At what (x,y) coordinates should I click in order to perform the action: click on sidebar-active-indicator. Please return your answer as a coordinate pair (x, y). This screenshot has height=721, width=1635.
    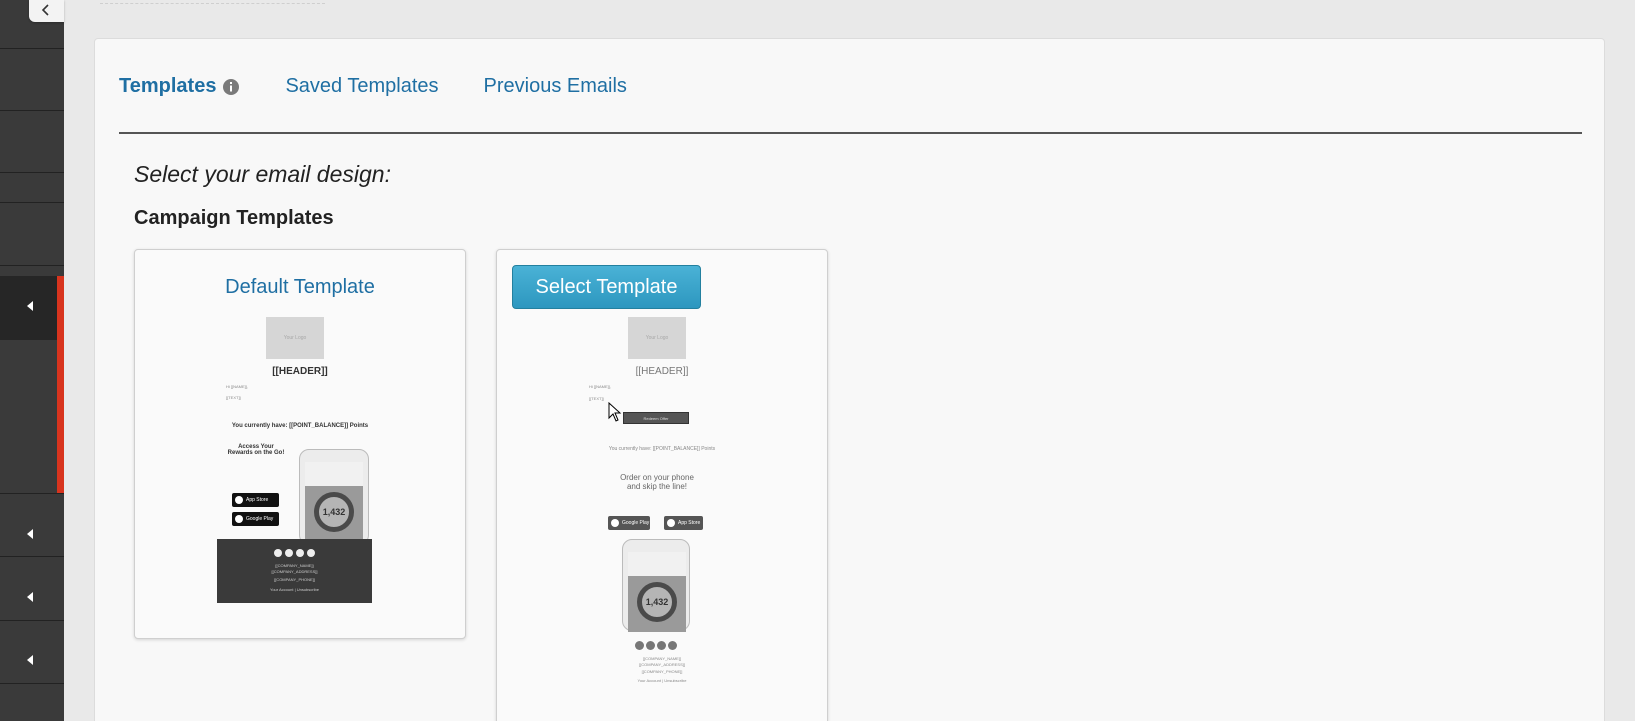
    Looking at the image, I should click on (60, 384).